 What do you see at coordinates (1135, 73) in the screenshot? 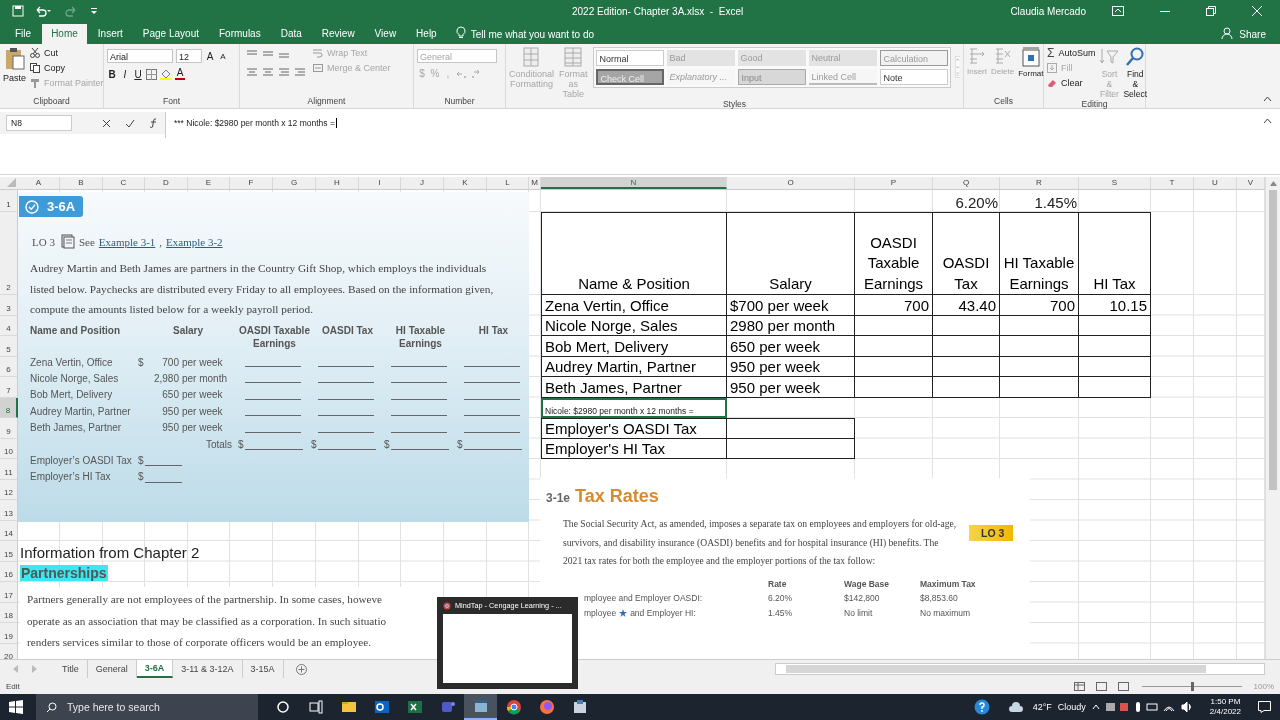
I see `find-select-button: Find & Select` at bounding box center [1135, 73].